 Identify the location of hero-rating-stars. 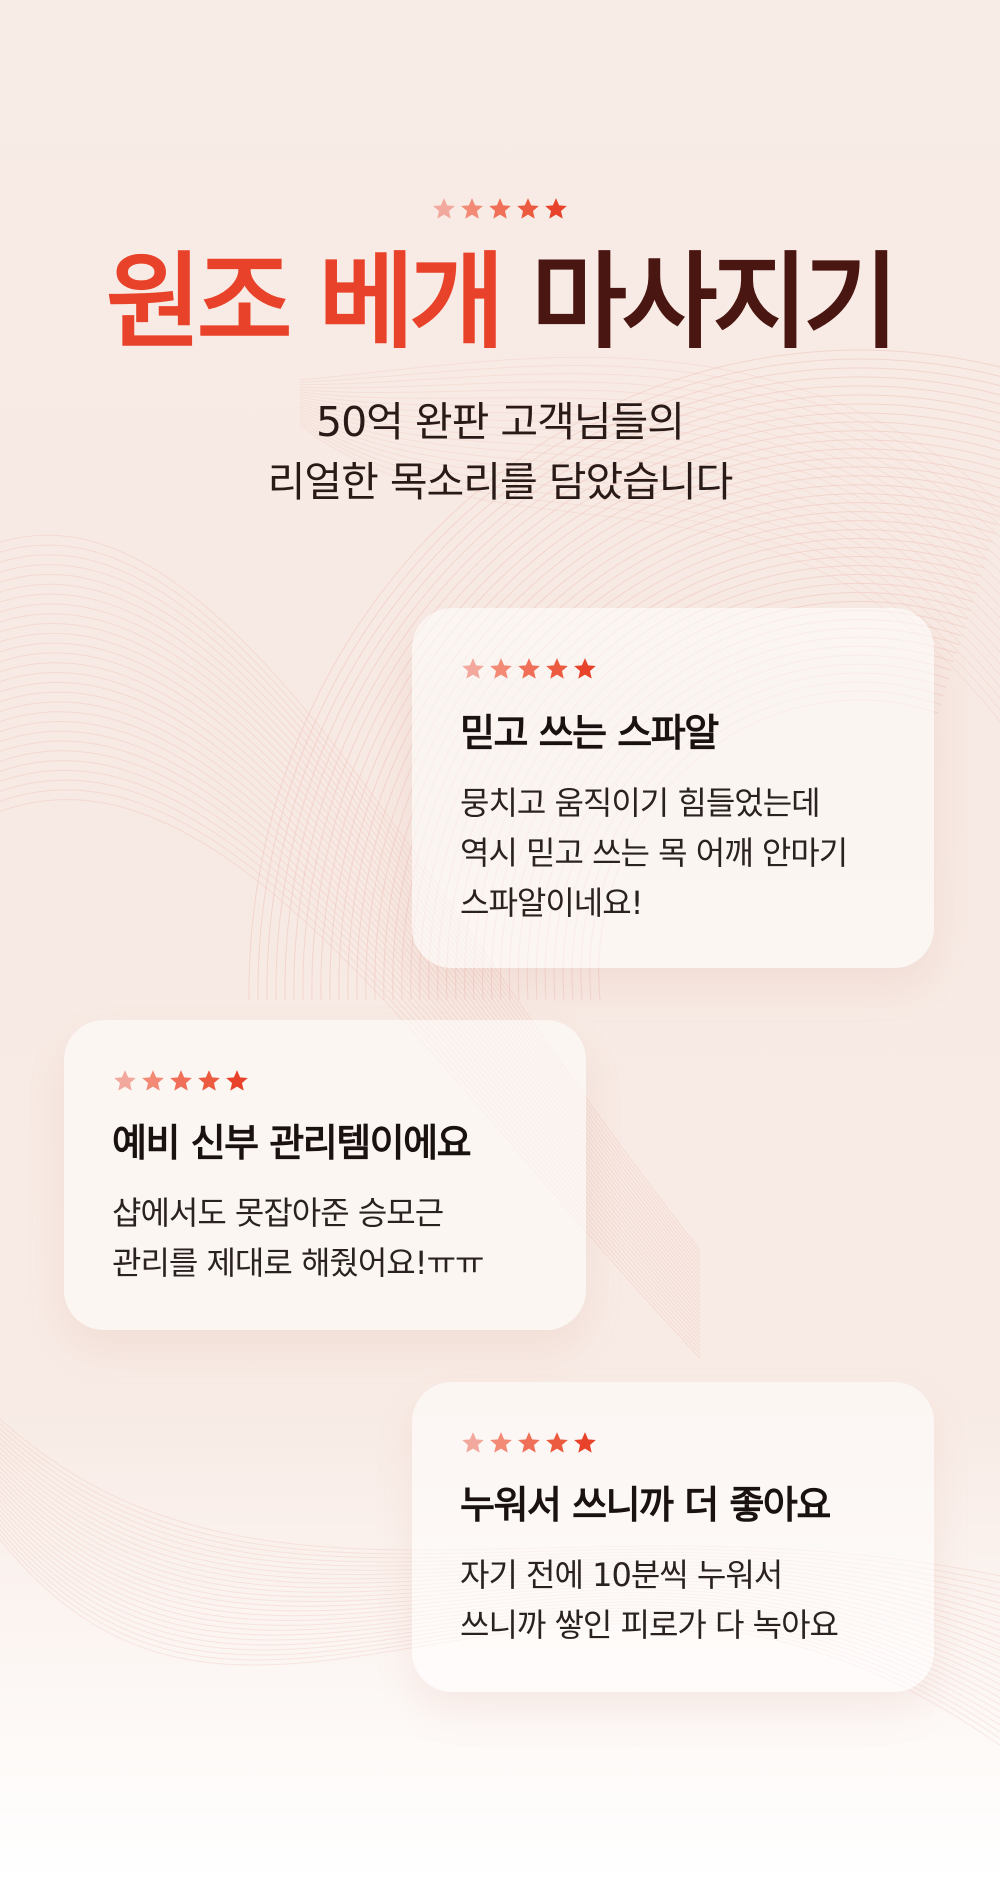
(500, 209).